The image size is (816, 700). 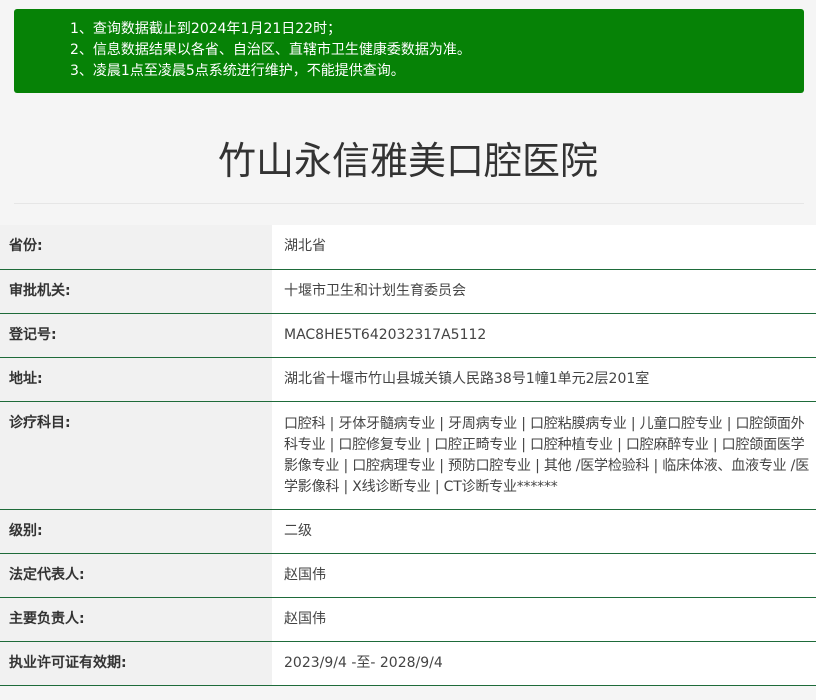 I want to click on row-value: 二级, so click(x=544, y=531).